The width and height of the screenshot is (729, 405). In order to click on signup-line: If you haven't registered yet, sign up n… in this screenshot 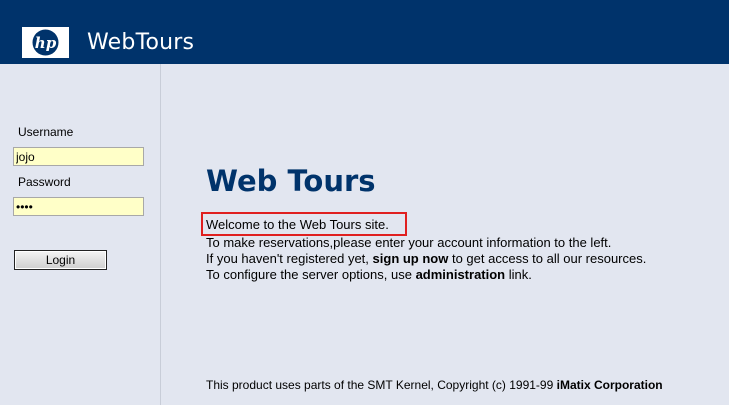, I will do `click(426, 259)`.